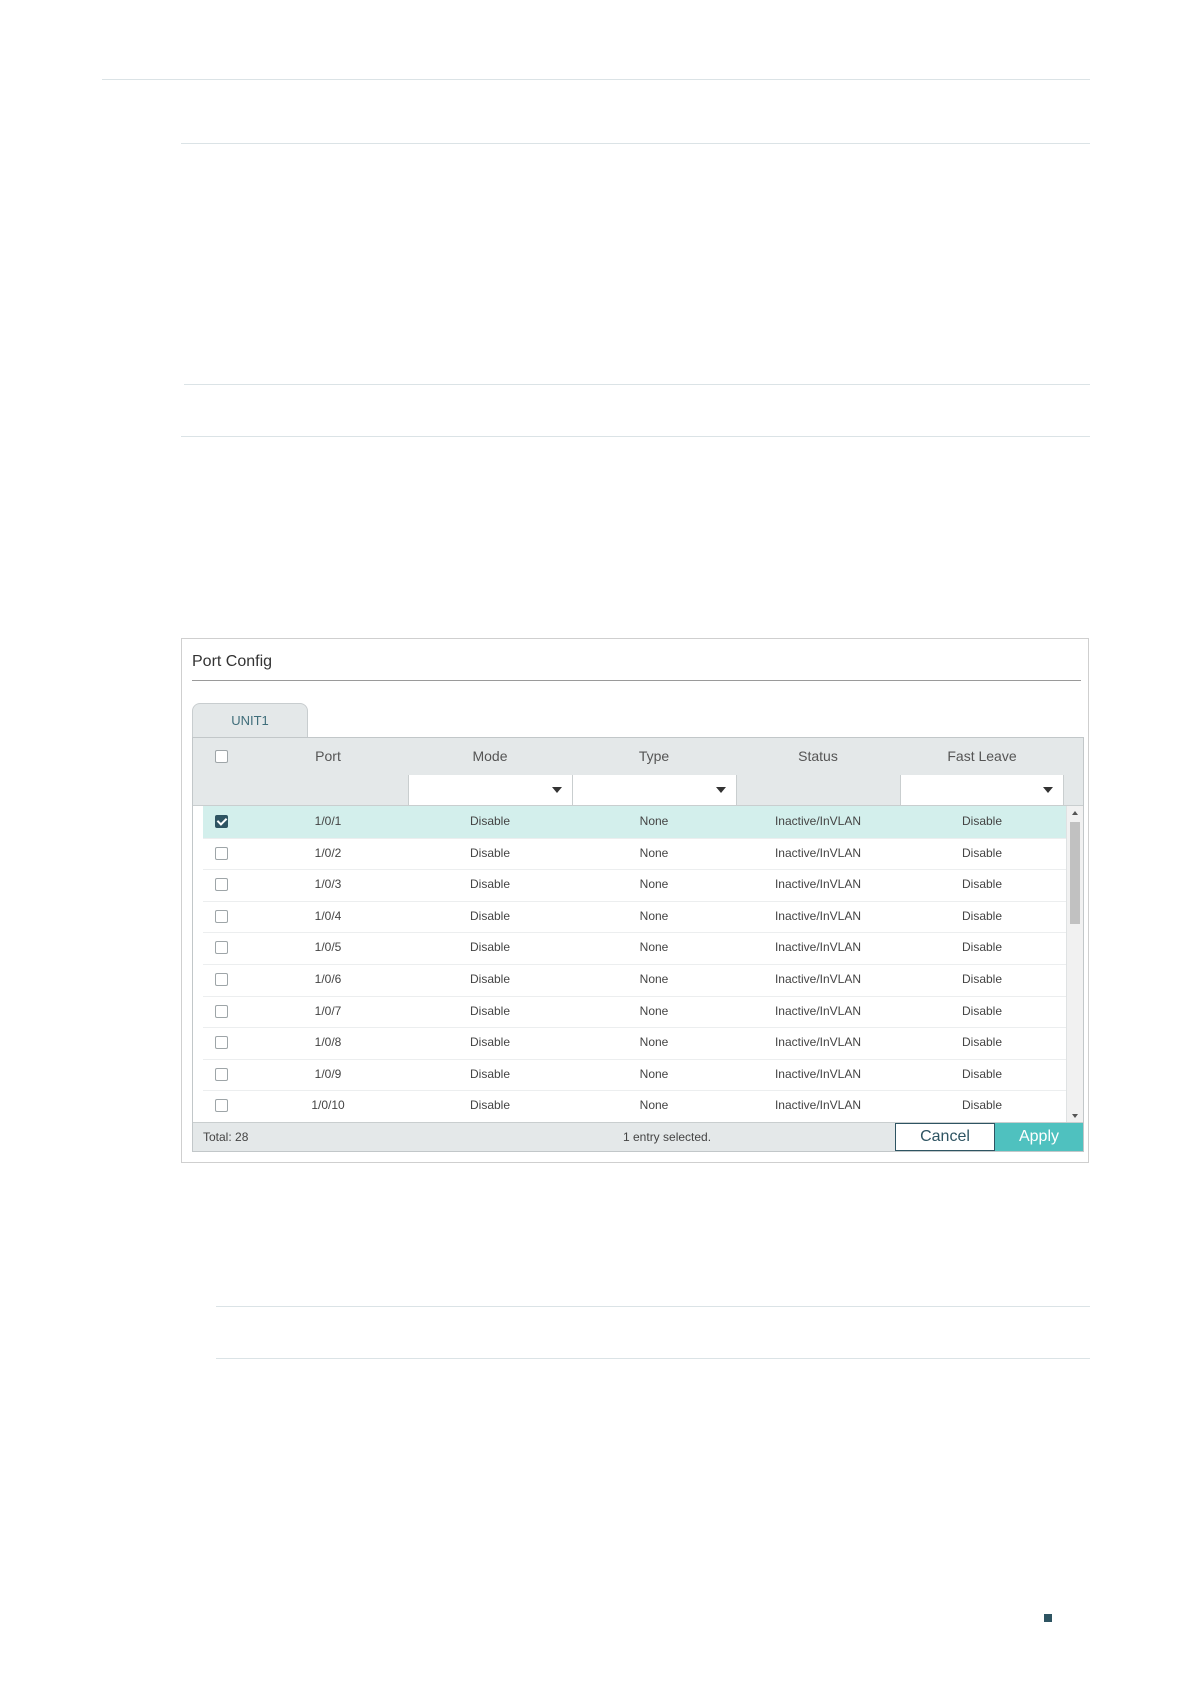  What do you see at coordinates (1074, 964) in the screenshot?
I see `vertical-scrollbar` at bounding box center [1074, 964].